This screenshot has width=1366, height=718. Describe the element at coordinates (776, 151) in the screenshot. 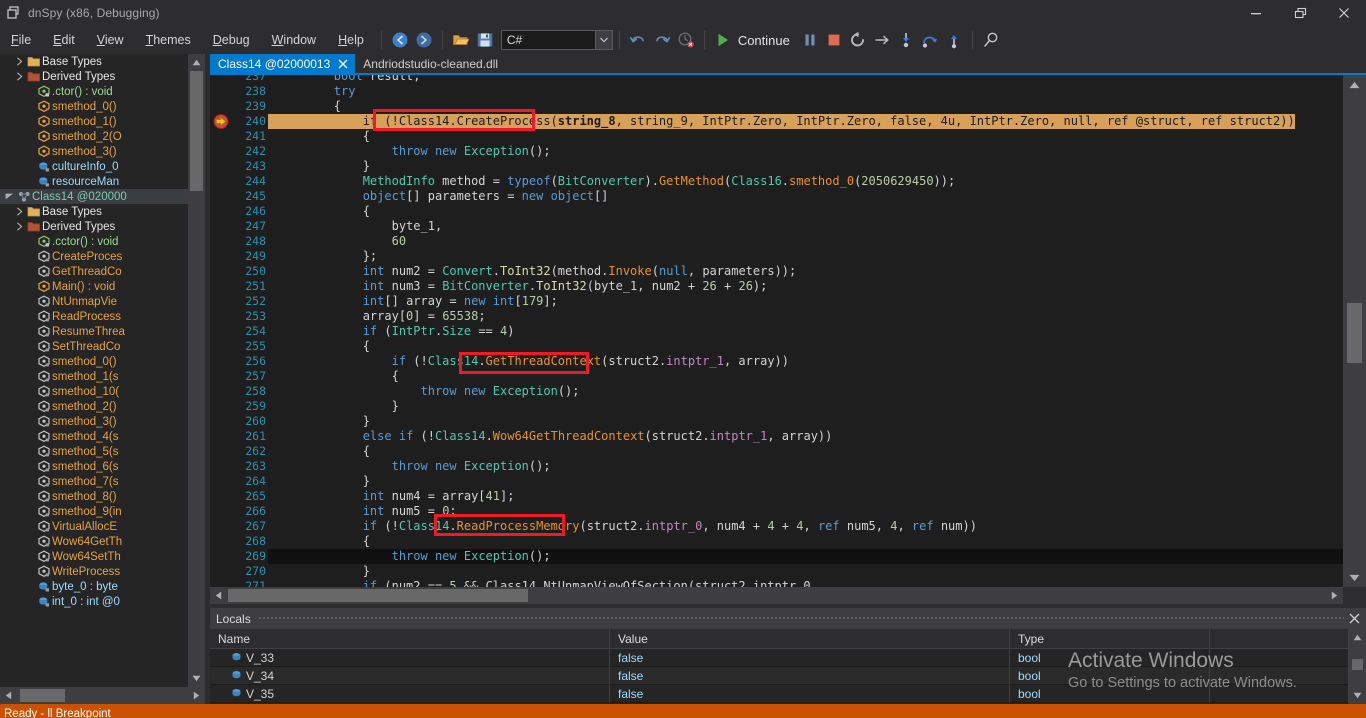

I see `code-line: 242 throw new Exception();` at that location.